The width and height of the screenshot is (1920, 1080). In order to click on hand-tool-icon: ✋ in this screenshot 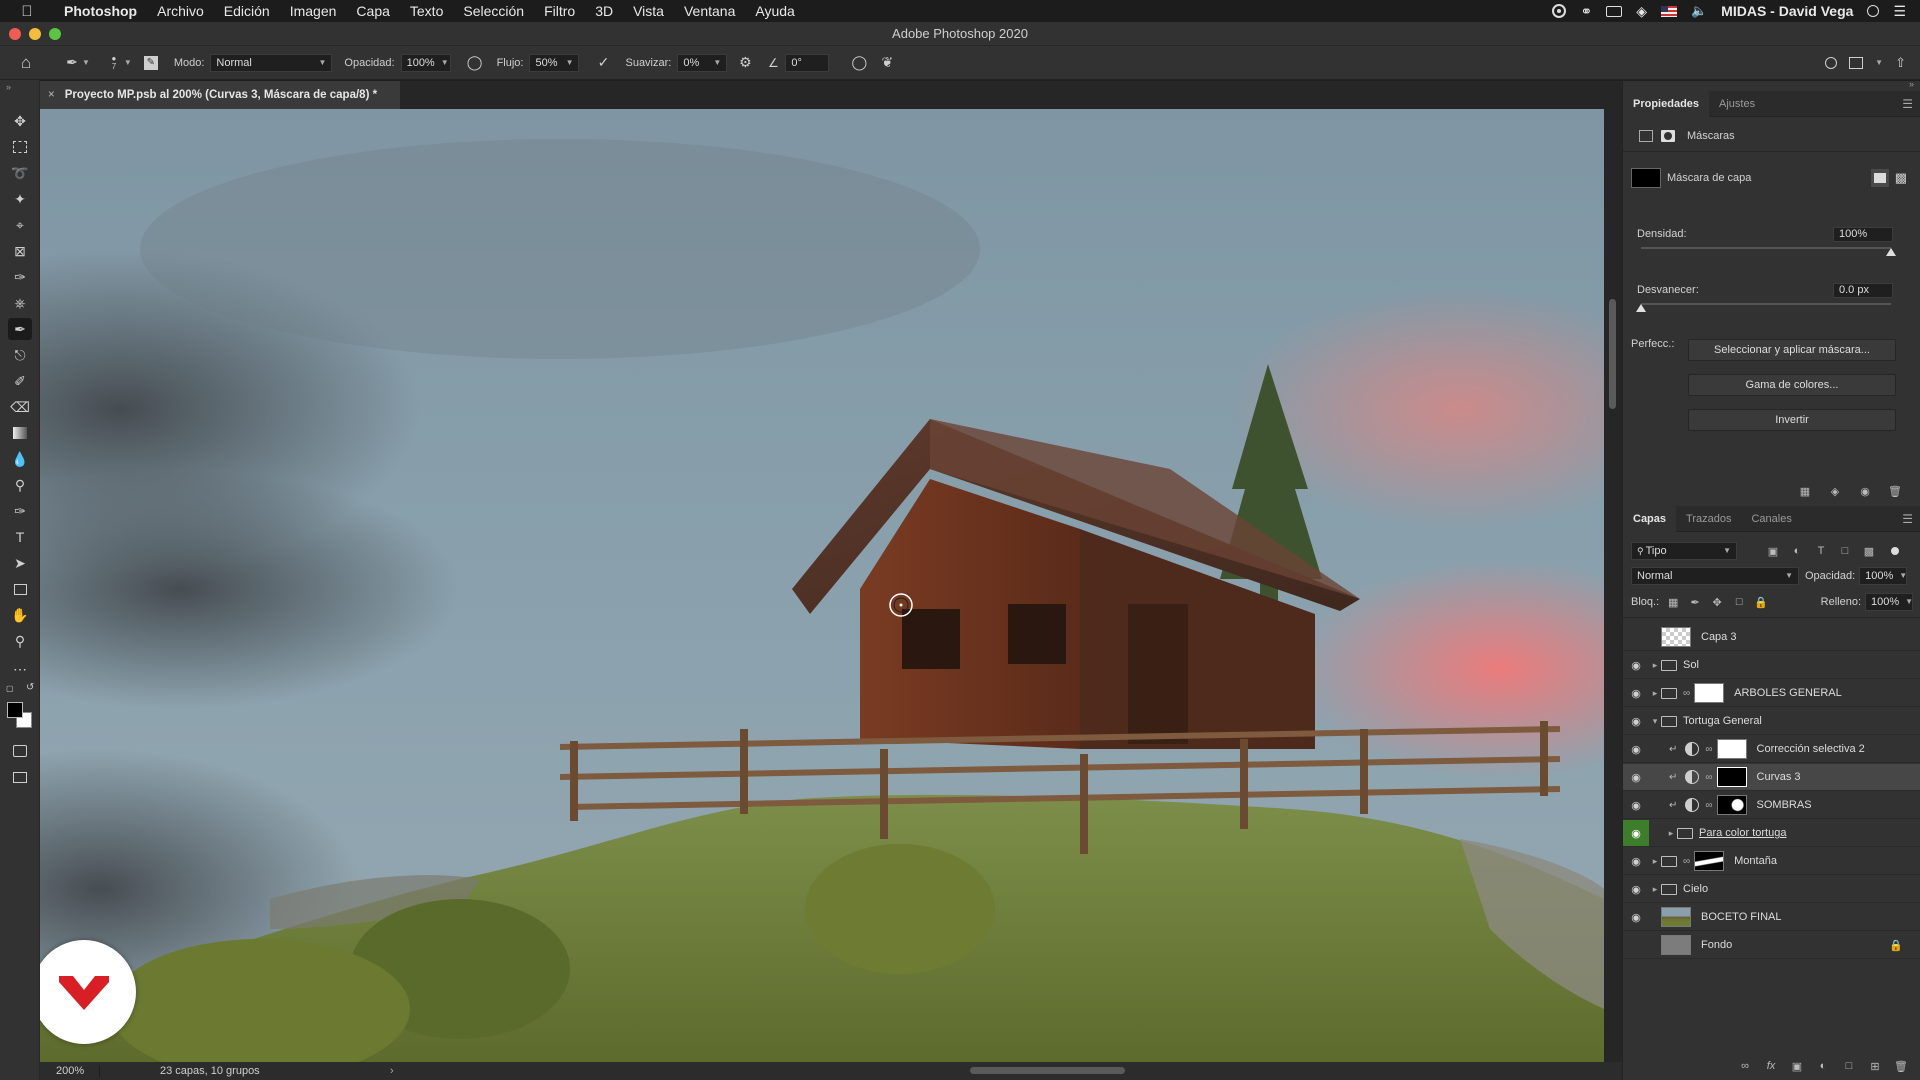, I will do `click(20, 615)`.